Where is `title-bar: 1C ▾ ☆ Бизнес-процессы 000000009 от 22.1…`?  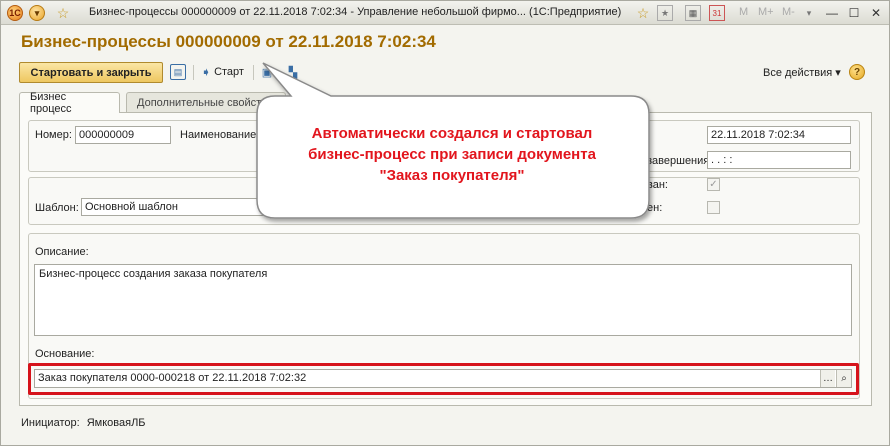 title-bar: 1C ▾ ☆ Бизнес-процессы 000000009 от 22.1… is located at coordinates (445, 13).